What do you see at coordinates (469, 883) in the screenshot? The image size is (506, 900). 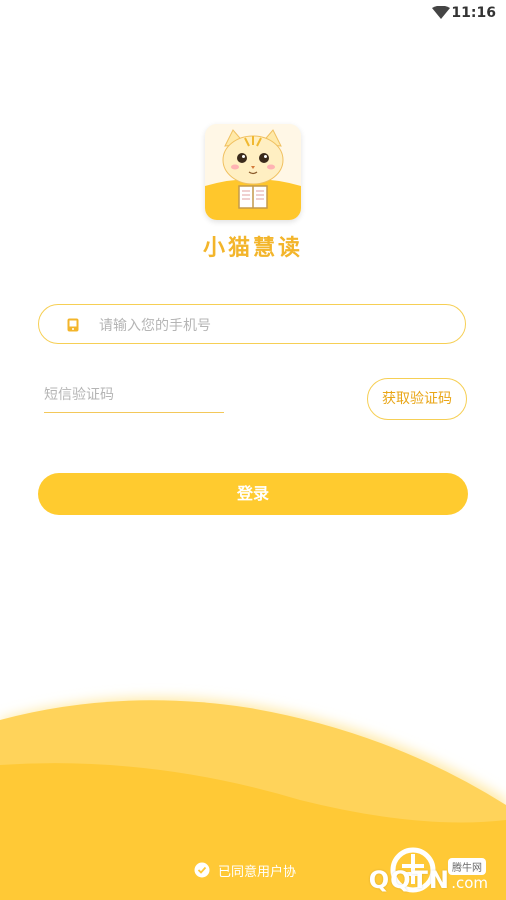 I see `watermark-domain: .com` at bounding box center [469, 883].